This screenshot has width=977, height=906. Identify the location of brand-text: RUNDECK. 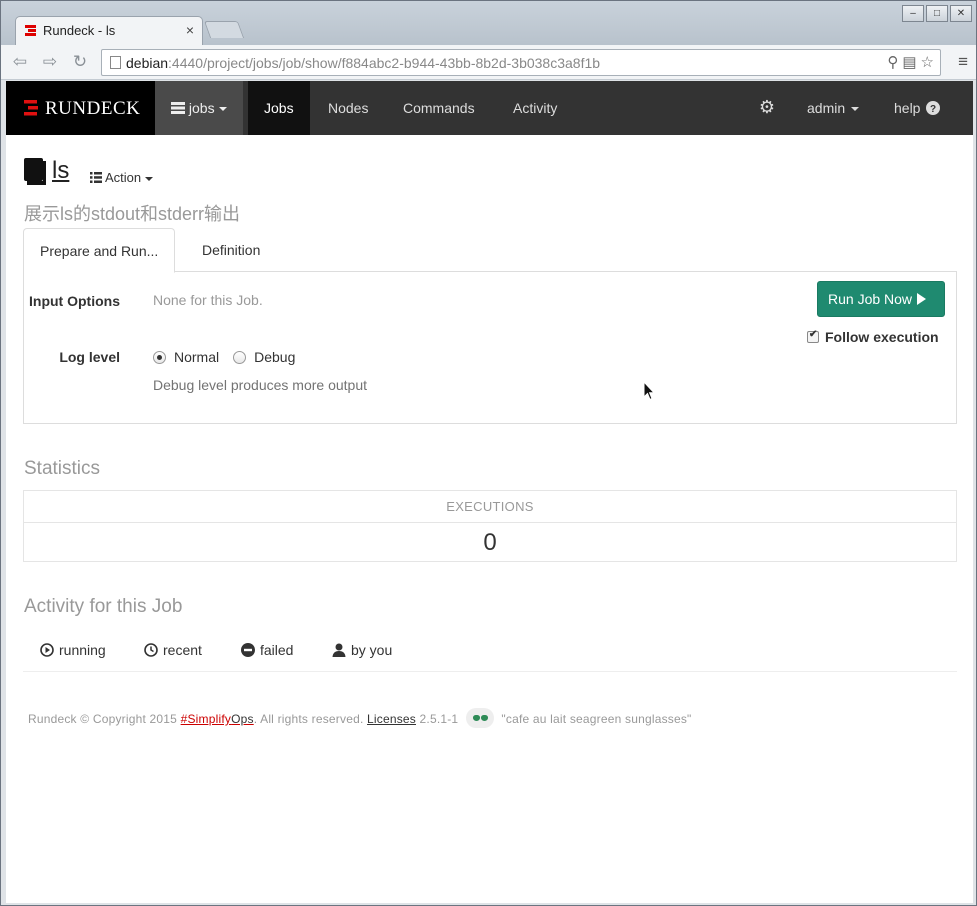
(93, 108).